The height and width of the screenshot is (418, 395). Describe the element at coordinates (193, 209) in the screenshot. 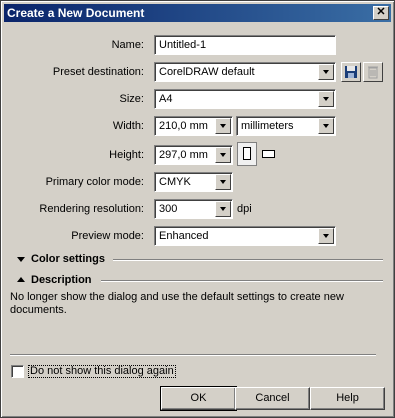

I see `rendering-resolution-select: 300` at that location.